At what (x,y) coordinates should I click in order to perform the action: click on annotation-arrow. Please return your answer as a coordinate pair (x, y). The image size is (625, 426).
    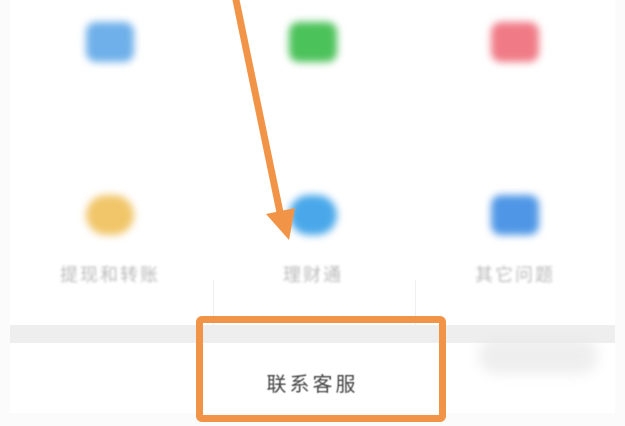
    Looking at the image, I should click on (263, 120).